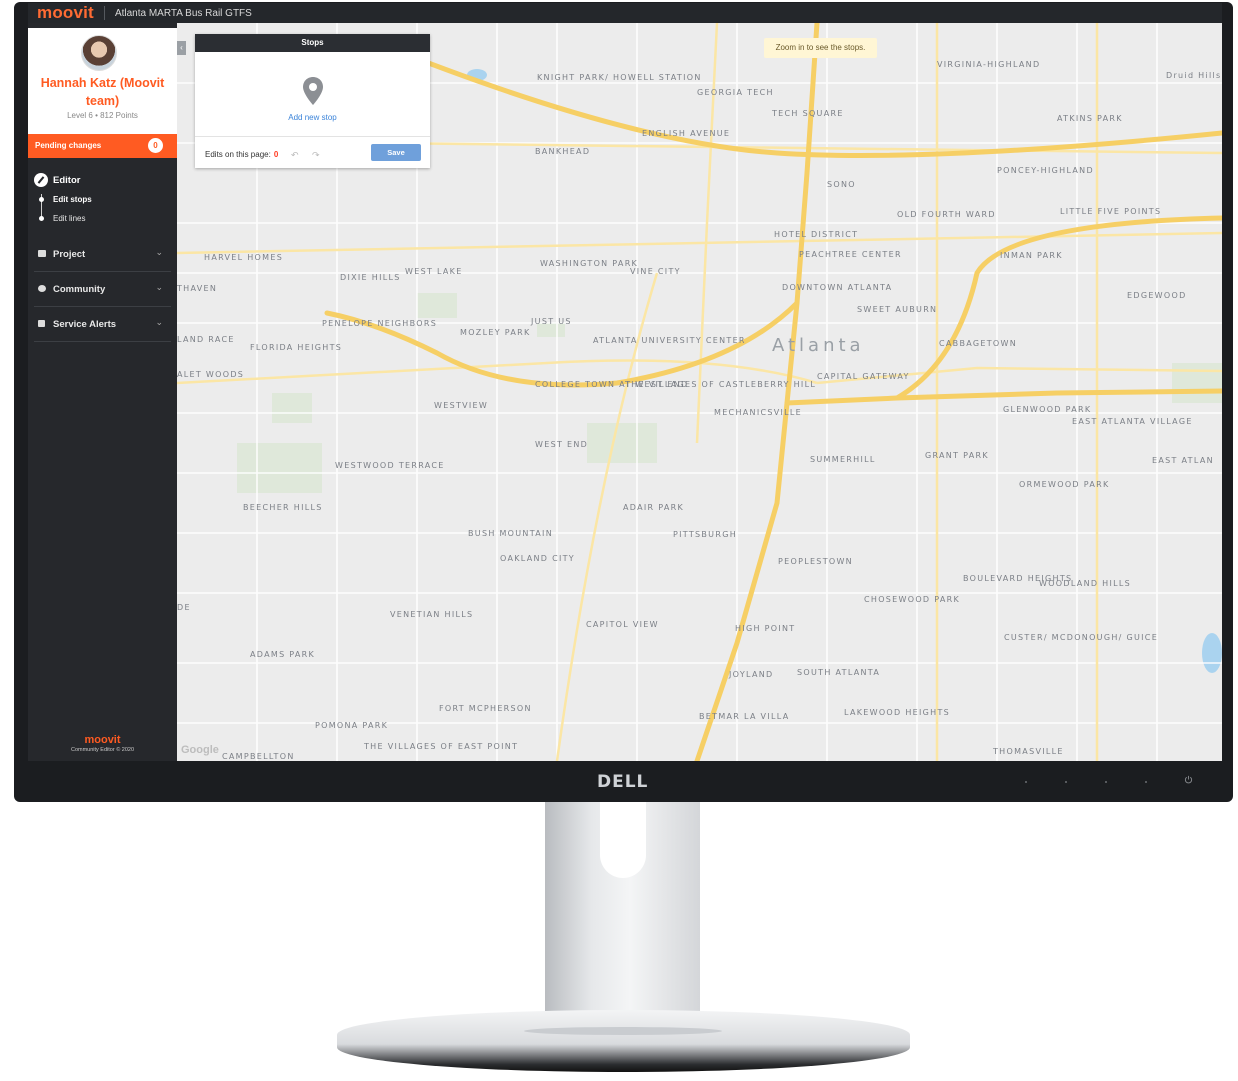 The height and width of the screenshot is (1081, 1238). Describe the element at coordinates (183, 13) in the screenshot. I see `project-title: Atlanta MARTA Bus Rail GTFS` at that location.